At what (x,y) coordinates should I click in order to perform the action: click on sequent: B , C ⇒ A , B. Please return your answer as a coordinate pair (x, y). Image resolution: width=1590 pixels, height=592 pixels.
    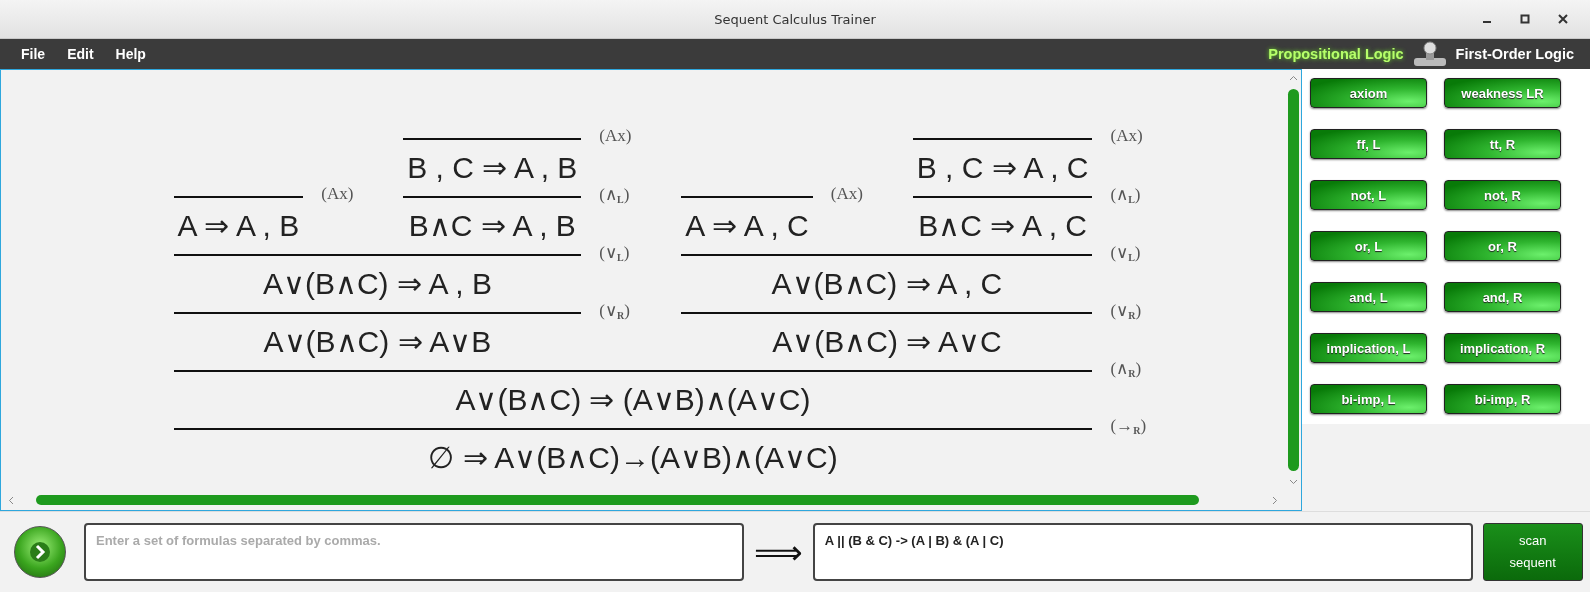
    Looking at the image, I should click on (492, 168).